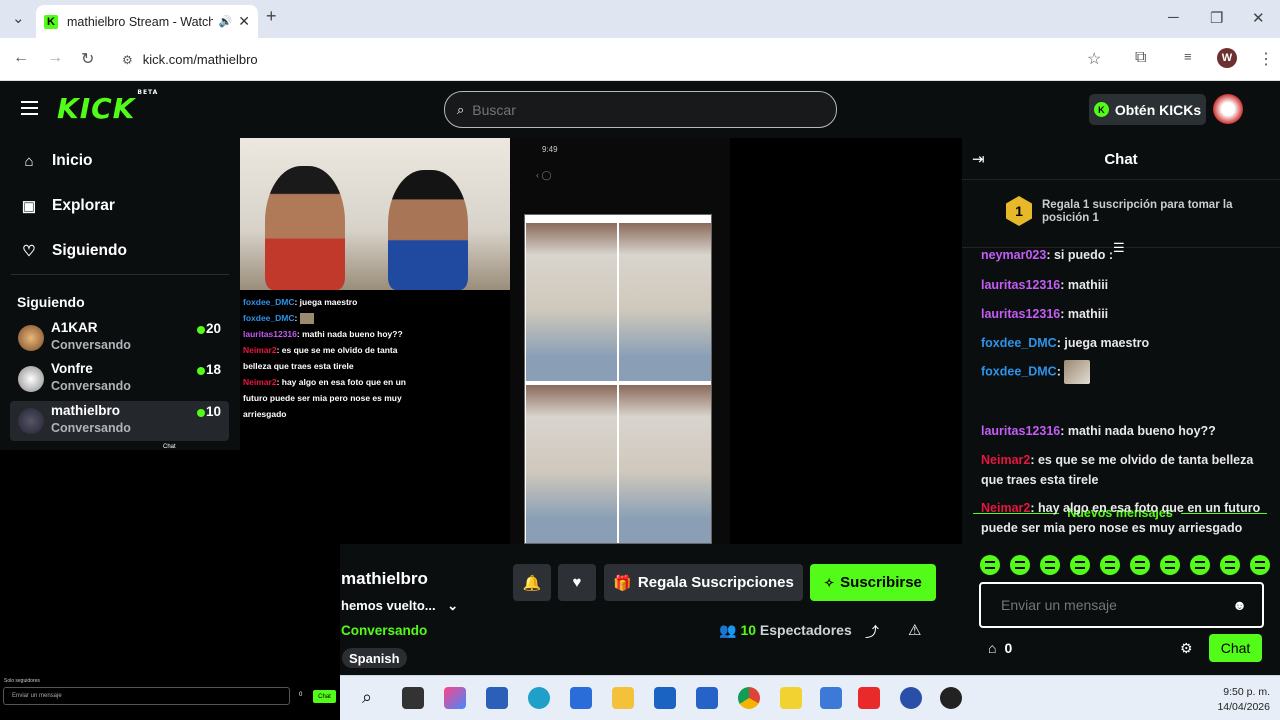 Image resolution: width=1280 pixels, height=720 pixels. I want to click on file-explorer-icon, so click(623, 698).